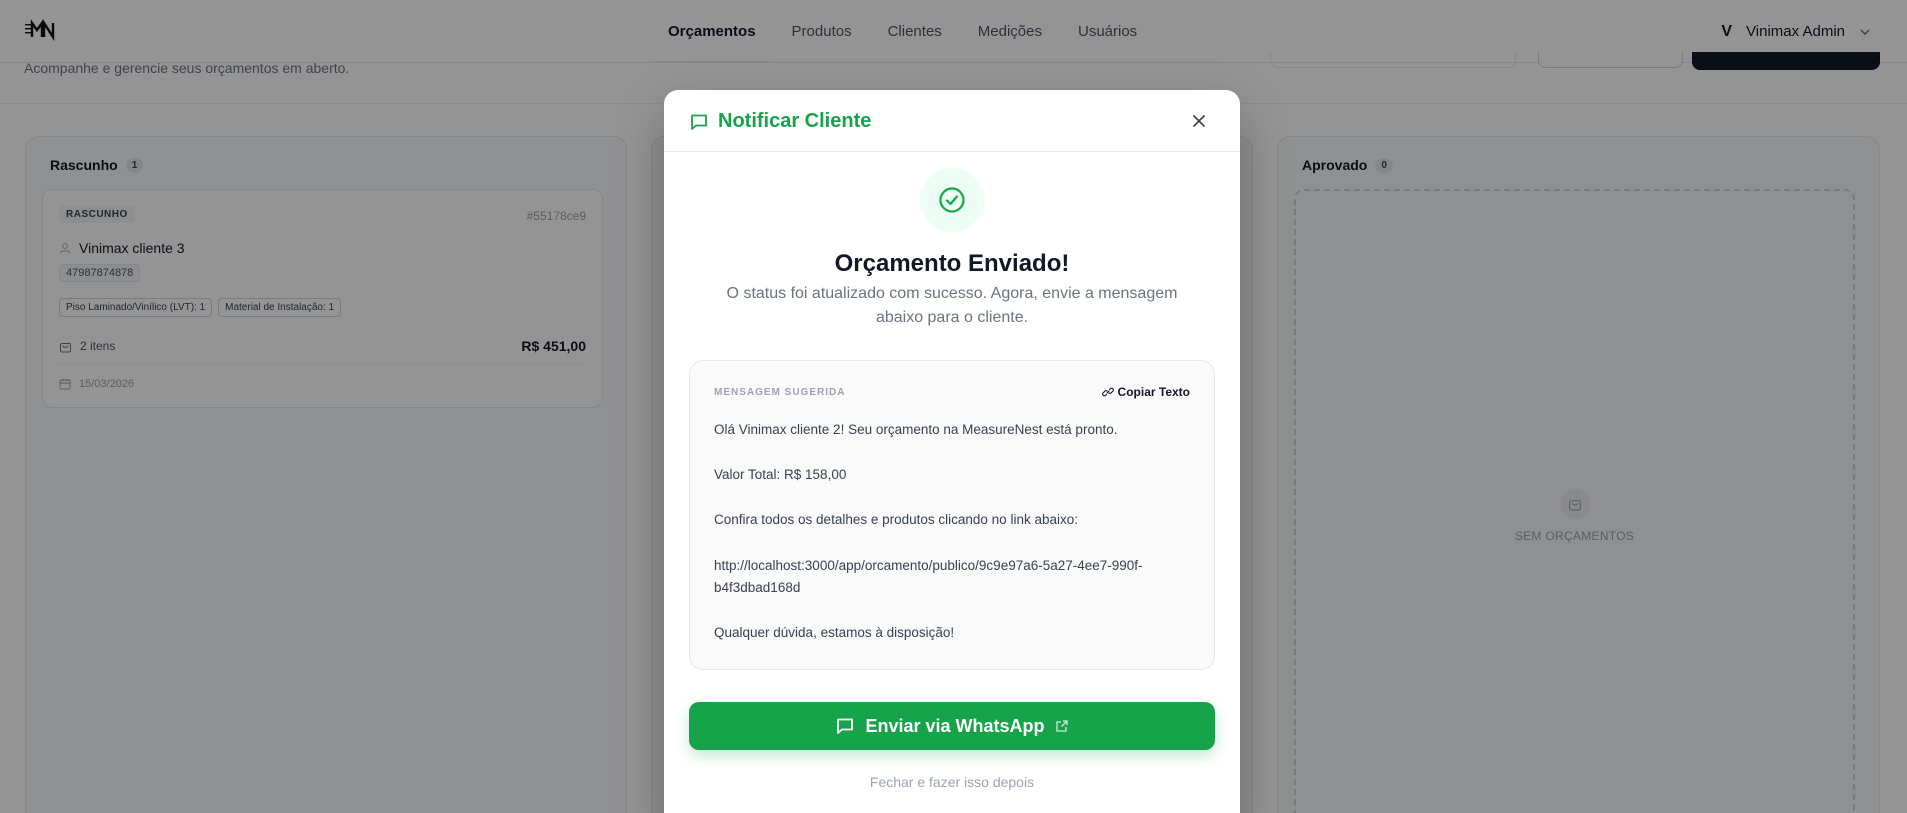 The width and height of the screenshot is (1907, 813). Describe the element at coordinates (1107, 392) in the screenshot. I see `link-icon` at that location.